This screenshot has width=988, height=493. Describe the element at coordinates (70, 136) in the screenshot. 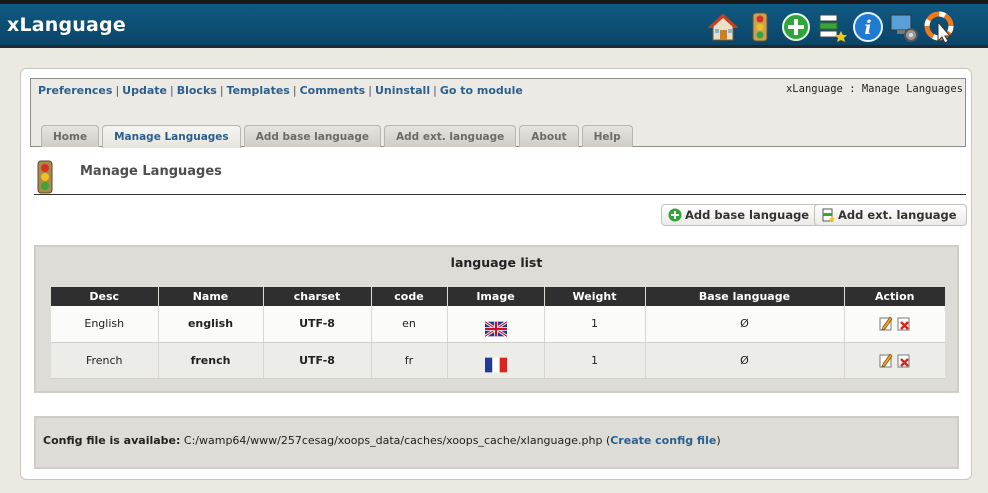

I see `tab-home: Home` at that location.